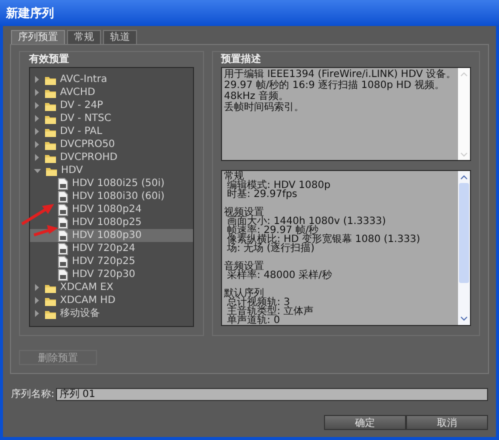 This screenshot has height=440, width=499. I want to click on tree-item: HDV, so click(112, 170).